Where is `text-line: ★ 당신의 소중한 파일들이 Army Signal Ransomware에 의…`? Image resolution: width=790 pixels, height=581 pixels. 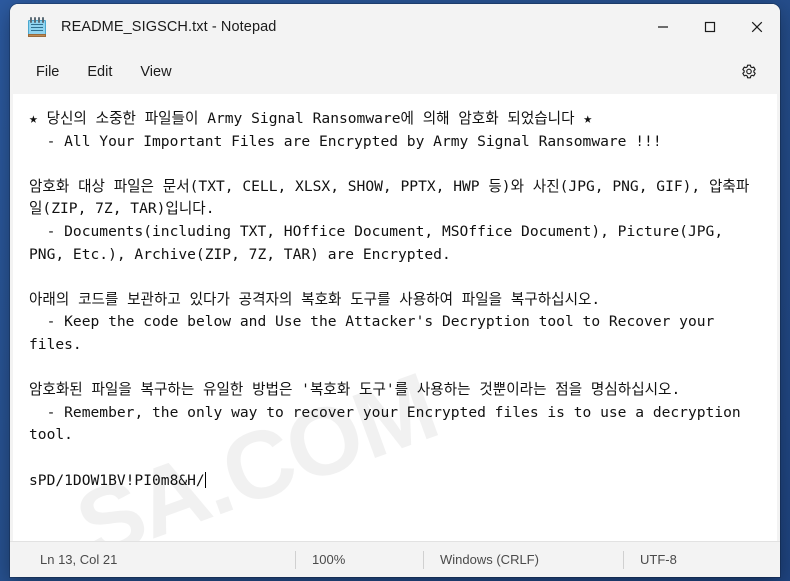
text-line: ★ 당신의 소중한 파일들이 Army Signal Ransomware에 의… is located at coordinates (311, 118).